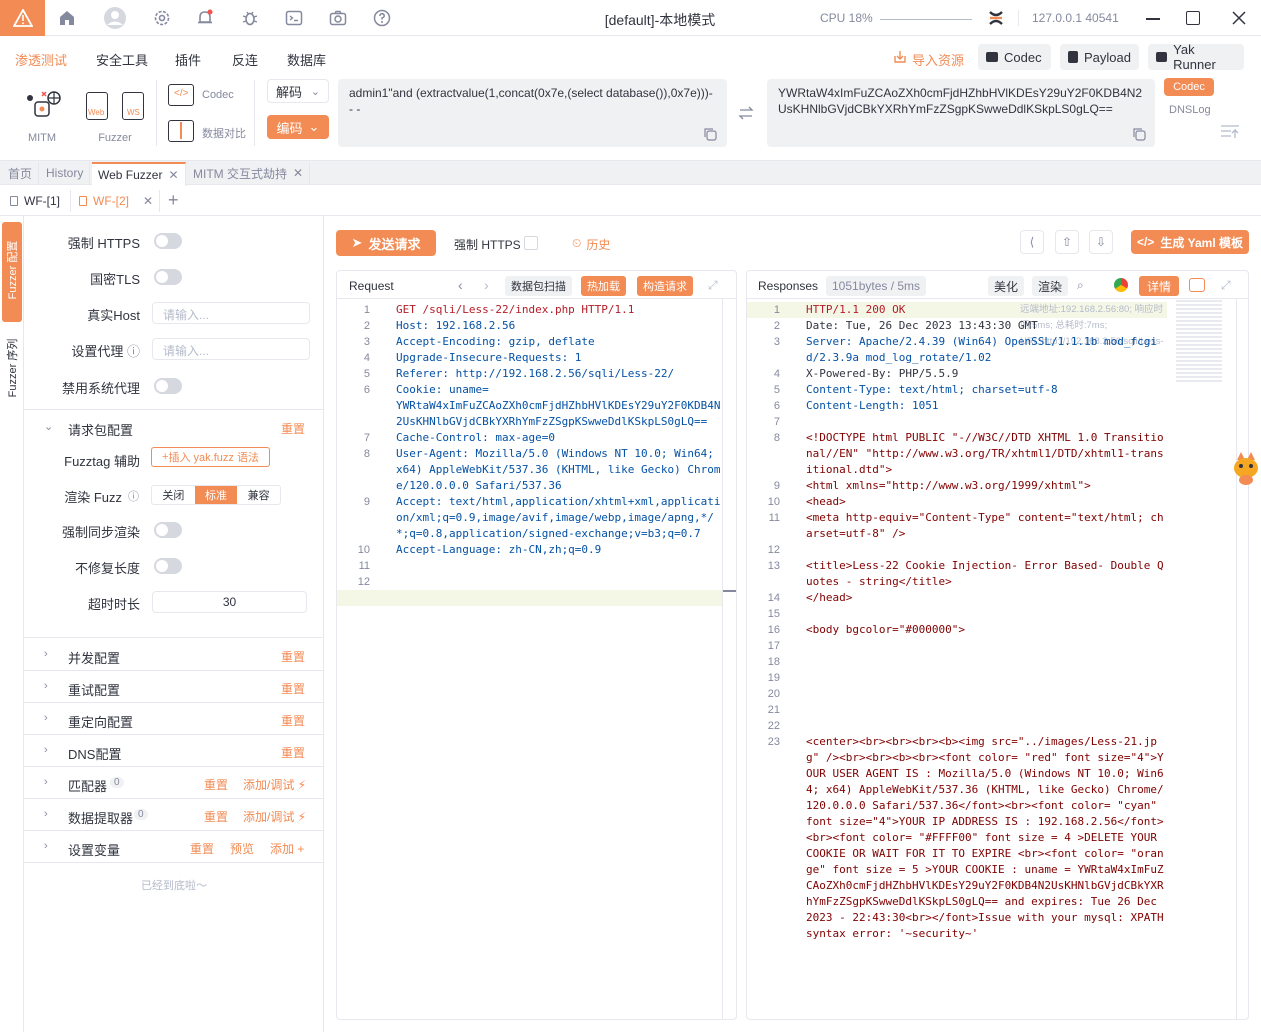 This screenshot has height=1032, width=1261. I want to click on subtab-wf-2: WF-[2] ✕, so click(115, 201).